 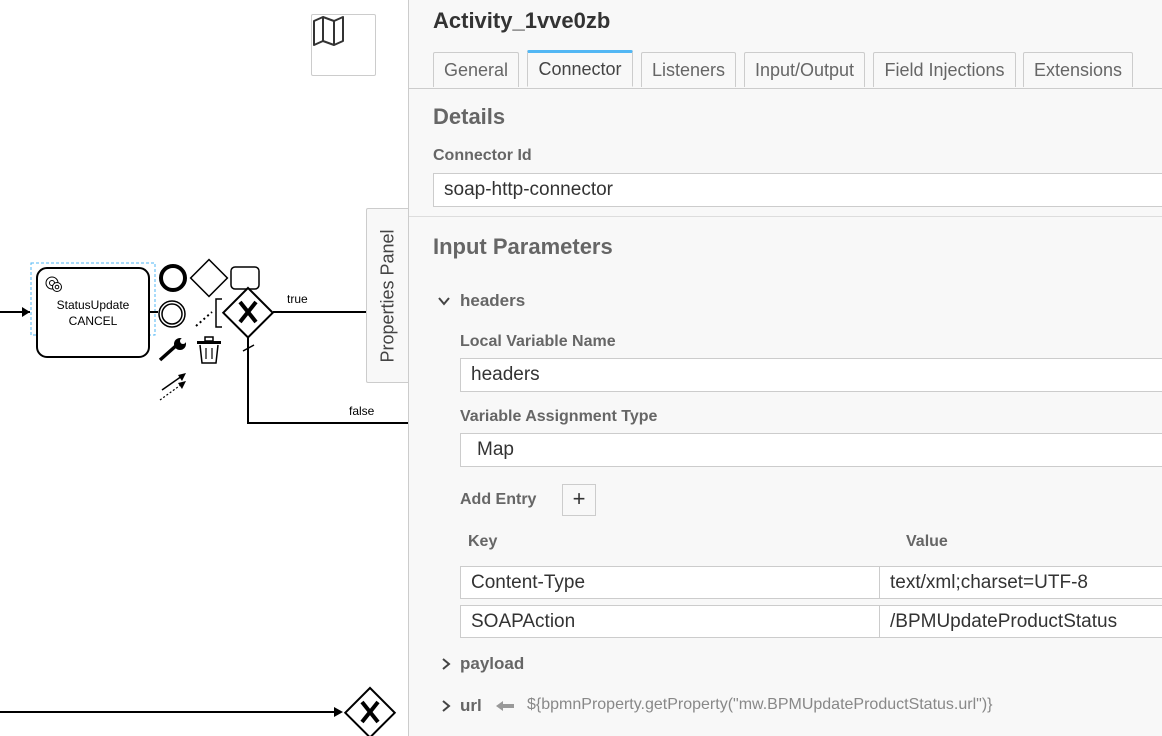 I want to click on param-payload-toggle: payload, so click(x=492, y=664).